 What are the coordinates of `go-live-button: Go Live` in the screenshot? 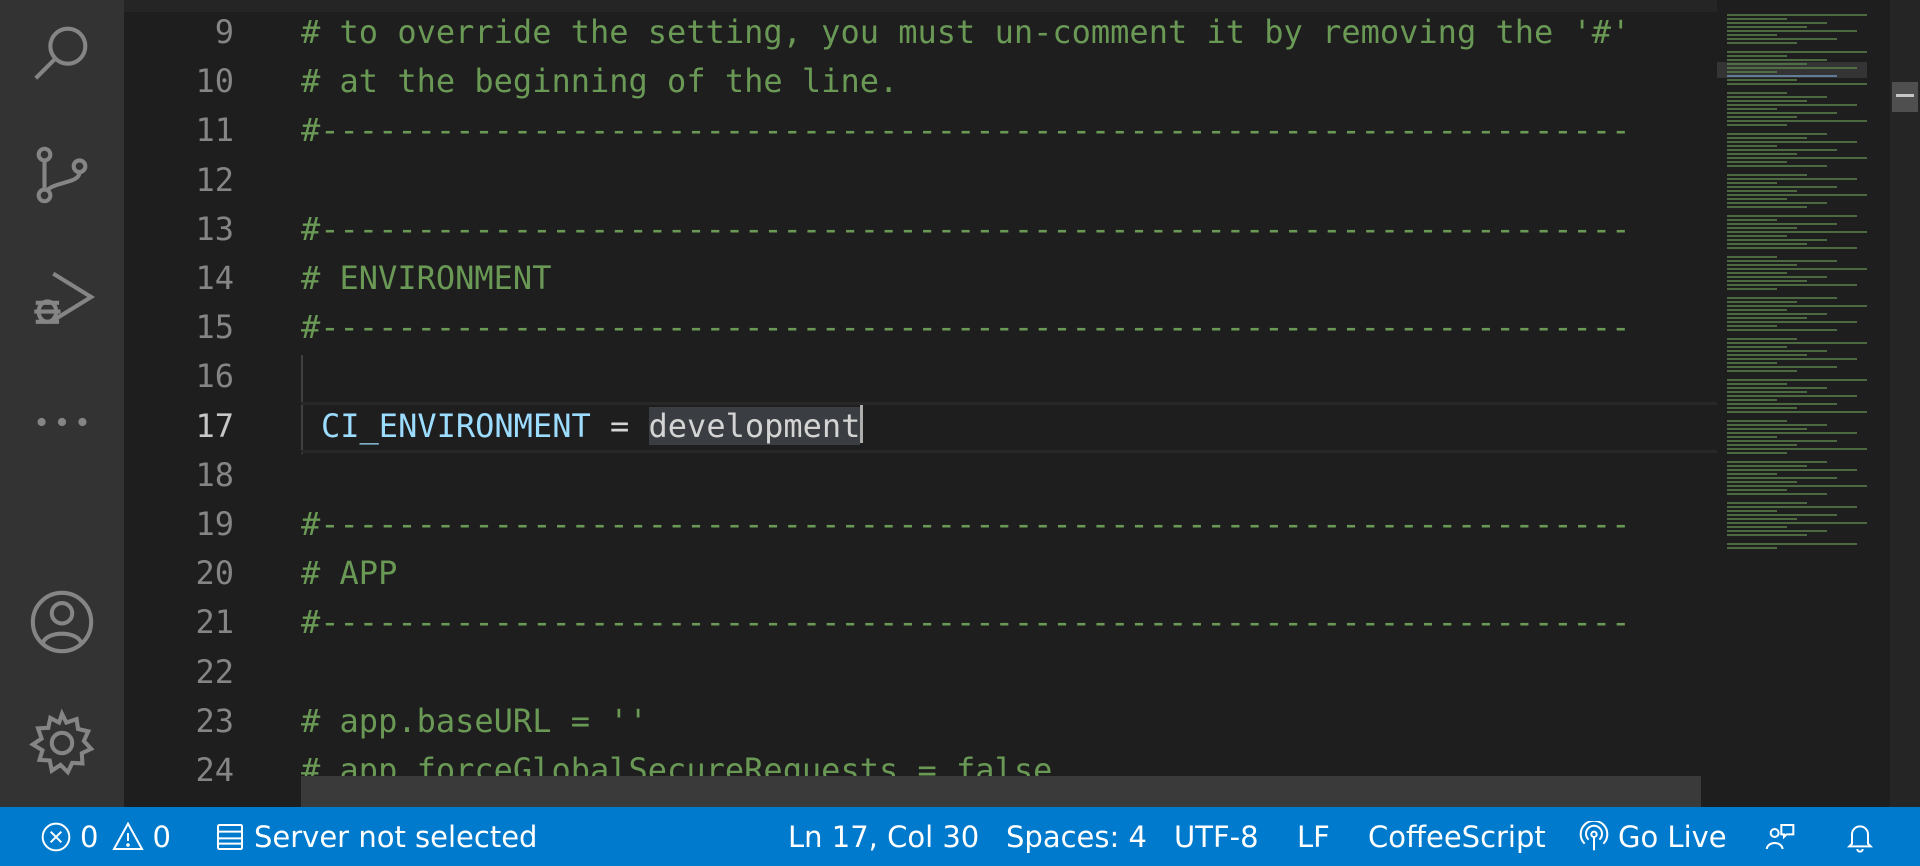 It's located at (1652, 836).